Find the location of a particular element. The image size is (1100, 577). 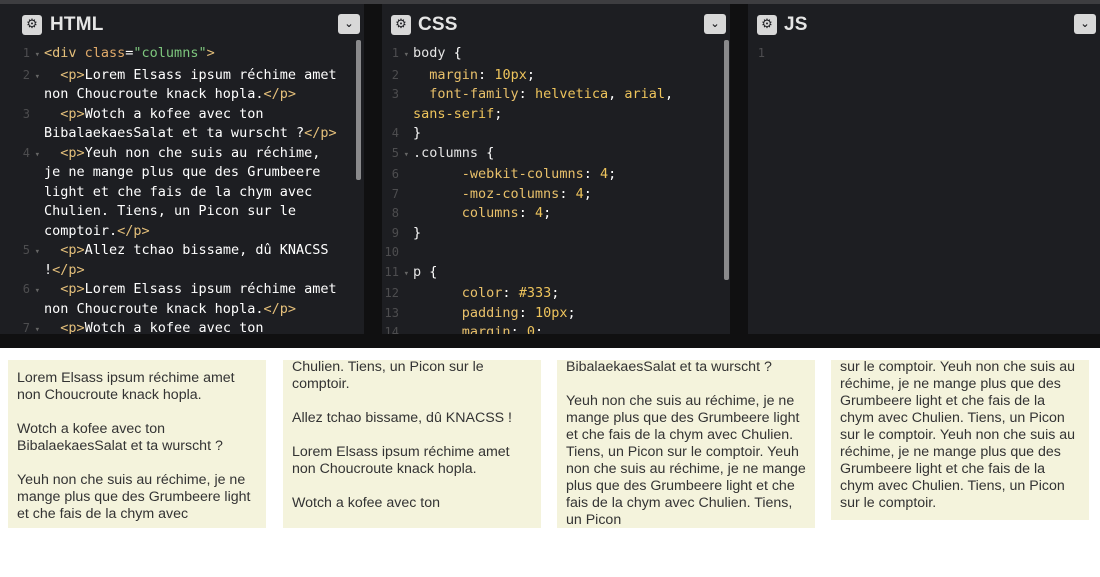

line-number: 1 is located at coordinates (761, 53).